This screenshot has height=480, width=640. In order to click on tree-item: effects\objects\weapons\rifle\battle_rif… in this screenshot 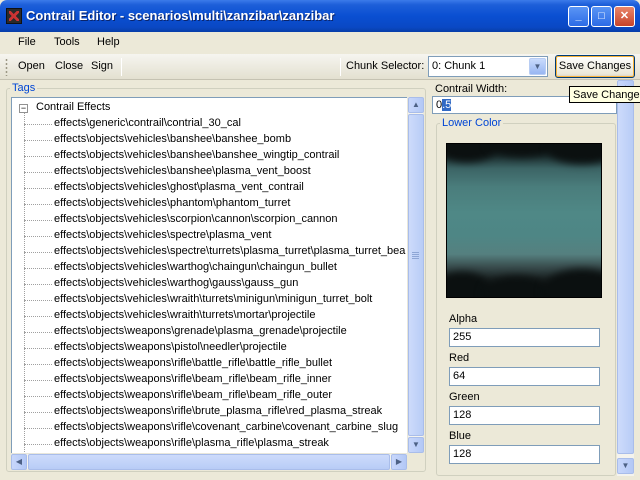, I will do `click(209, 364)`.